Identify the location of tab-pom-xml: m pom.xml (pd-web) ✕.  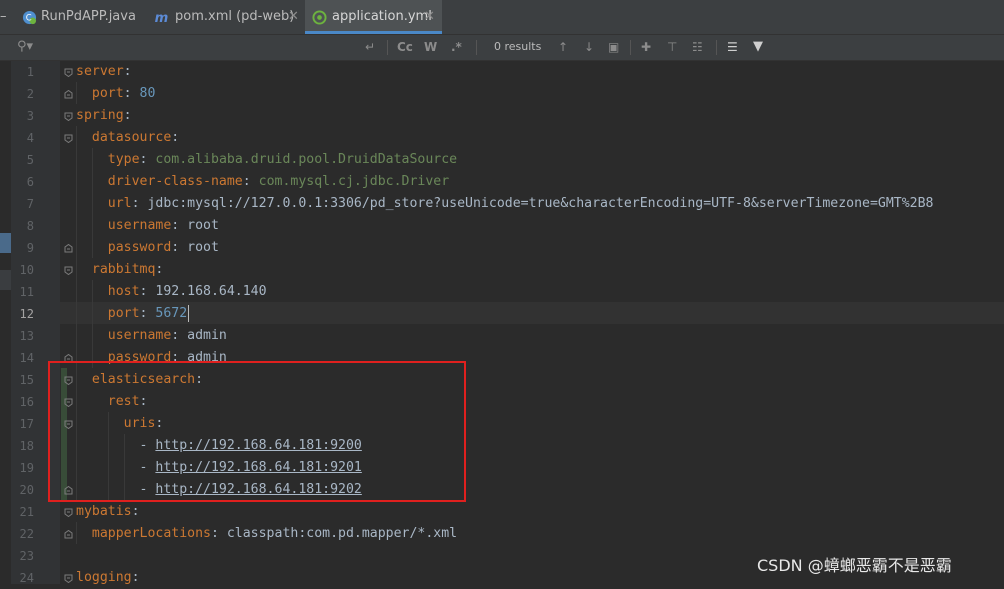
(225, 17).